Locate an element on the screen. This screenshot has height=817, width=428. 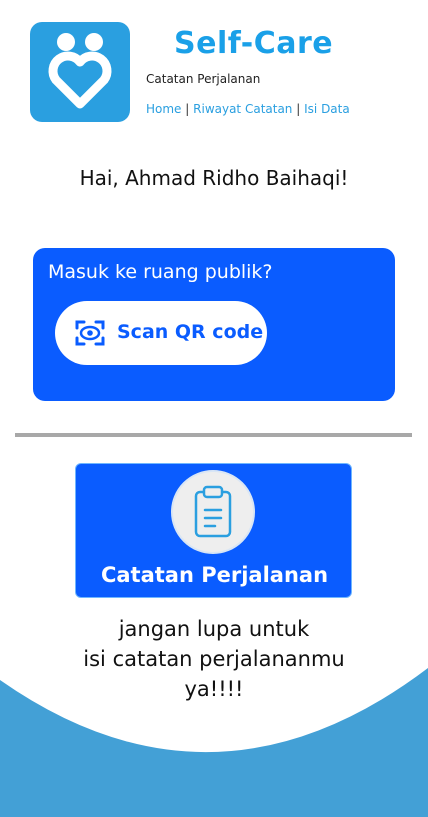
journal-button: Catatan Perjalanan is located at coordinates (213, 530).